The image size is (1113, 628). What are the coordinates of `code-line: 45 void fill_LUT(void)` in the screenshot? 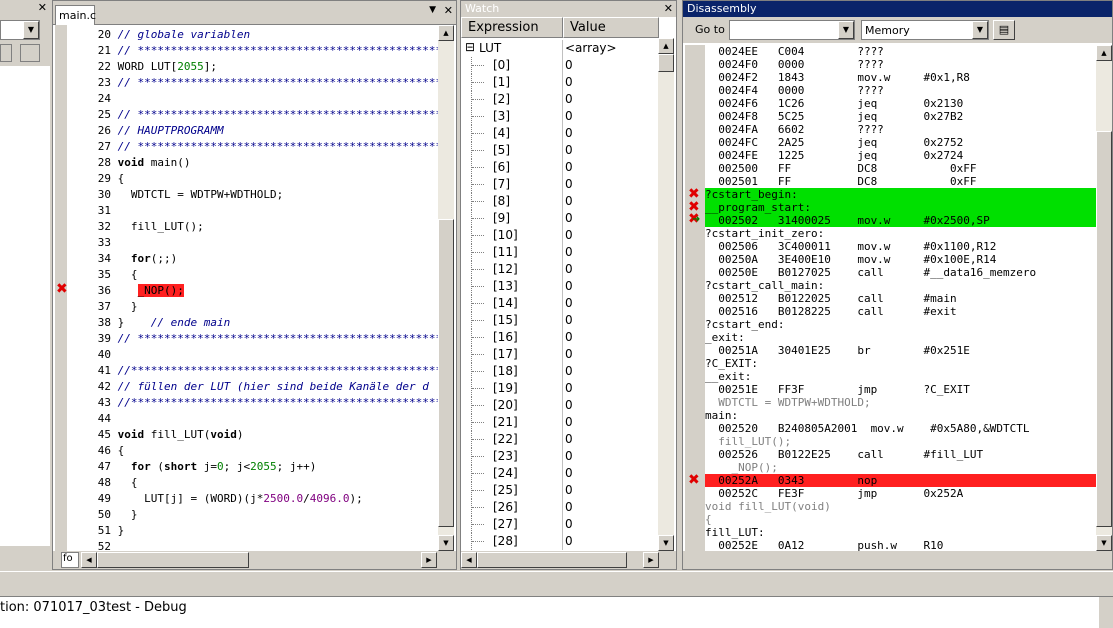 It's located at (155, 435).